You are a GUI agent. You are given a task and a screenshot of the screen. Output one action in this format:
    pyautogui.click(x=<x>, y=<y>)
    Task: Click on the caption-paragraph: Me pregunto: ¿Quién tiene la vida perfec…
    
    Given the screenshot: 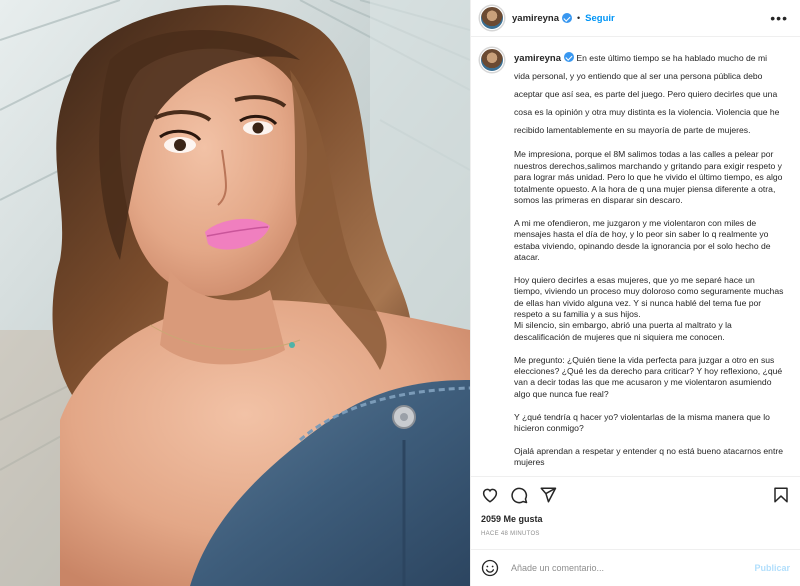 What is the action you would take?
    pyautogui.click(x=648, y=376)
    